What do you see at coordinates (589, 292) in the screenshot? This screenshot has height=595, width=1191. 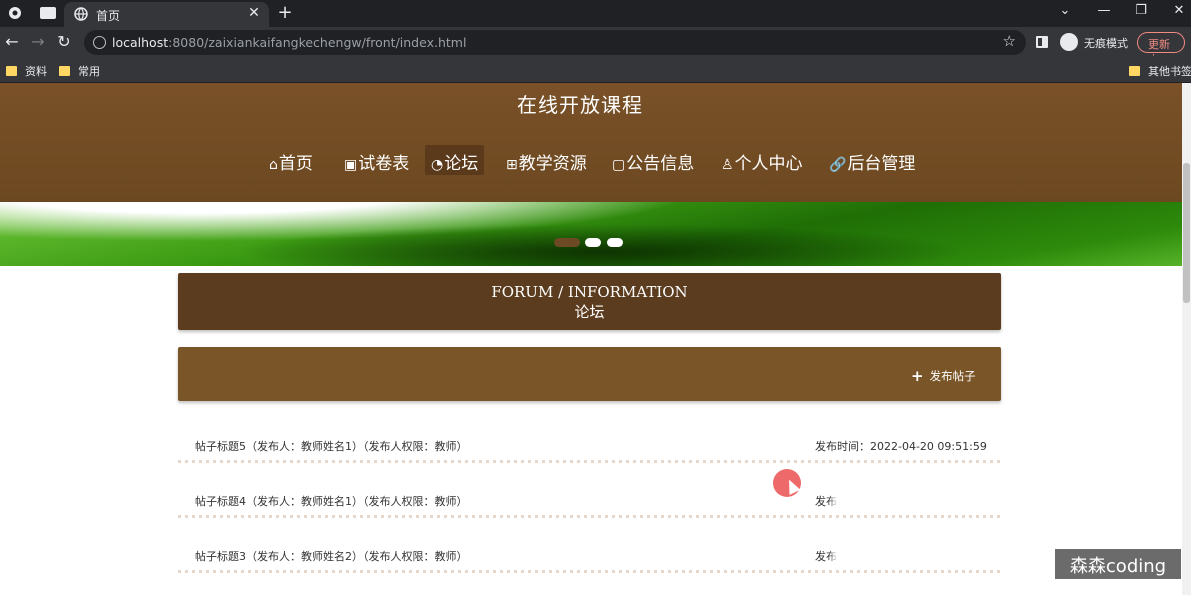 I see `forum-heading-en: FORUM / INFORMATION` at bounding box center [589, 292].